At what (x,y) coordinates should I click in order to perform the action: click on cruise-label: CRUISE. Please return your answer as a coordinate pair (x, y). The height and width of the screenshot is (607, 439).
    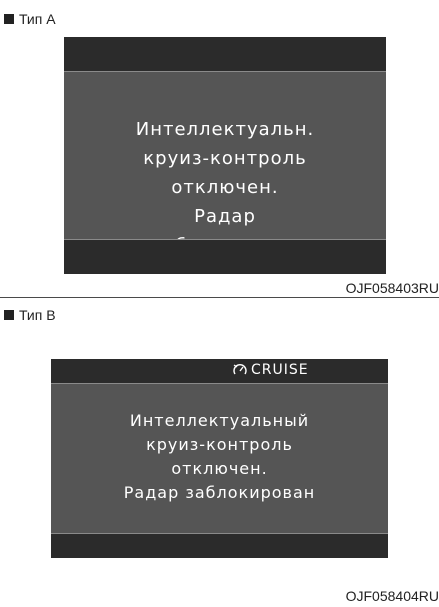
    Looking at the image, I should click on (280, 370).